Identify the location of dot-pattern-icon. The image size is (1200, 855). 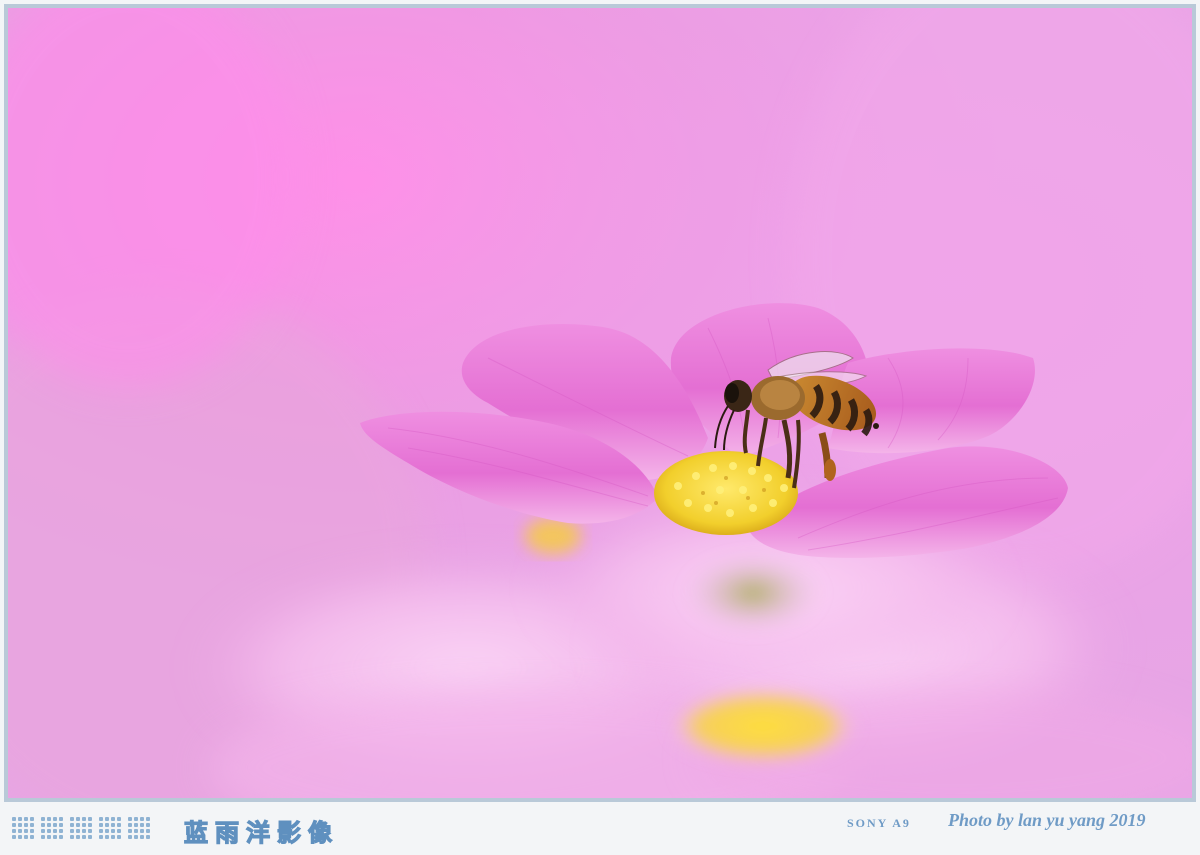
(81, 828).